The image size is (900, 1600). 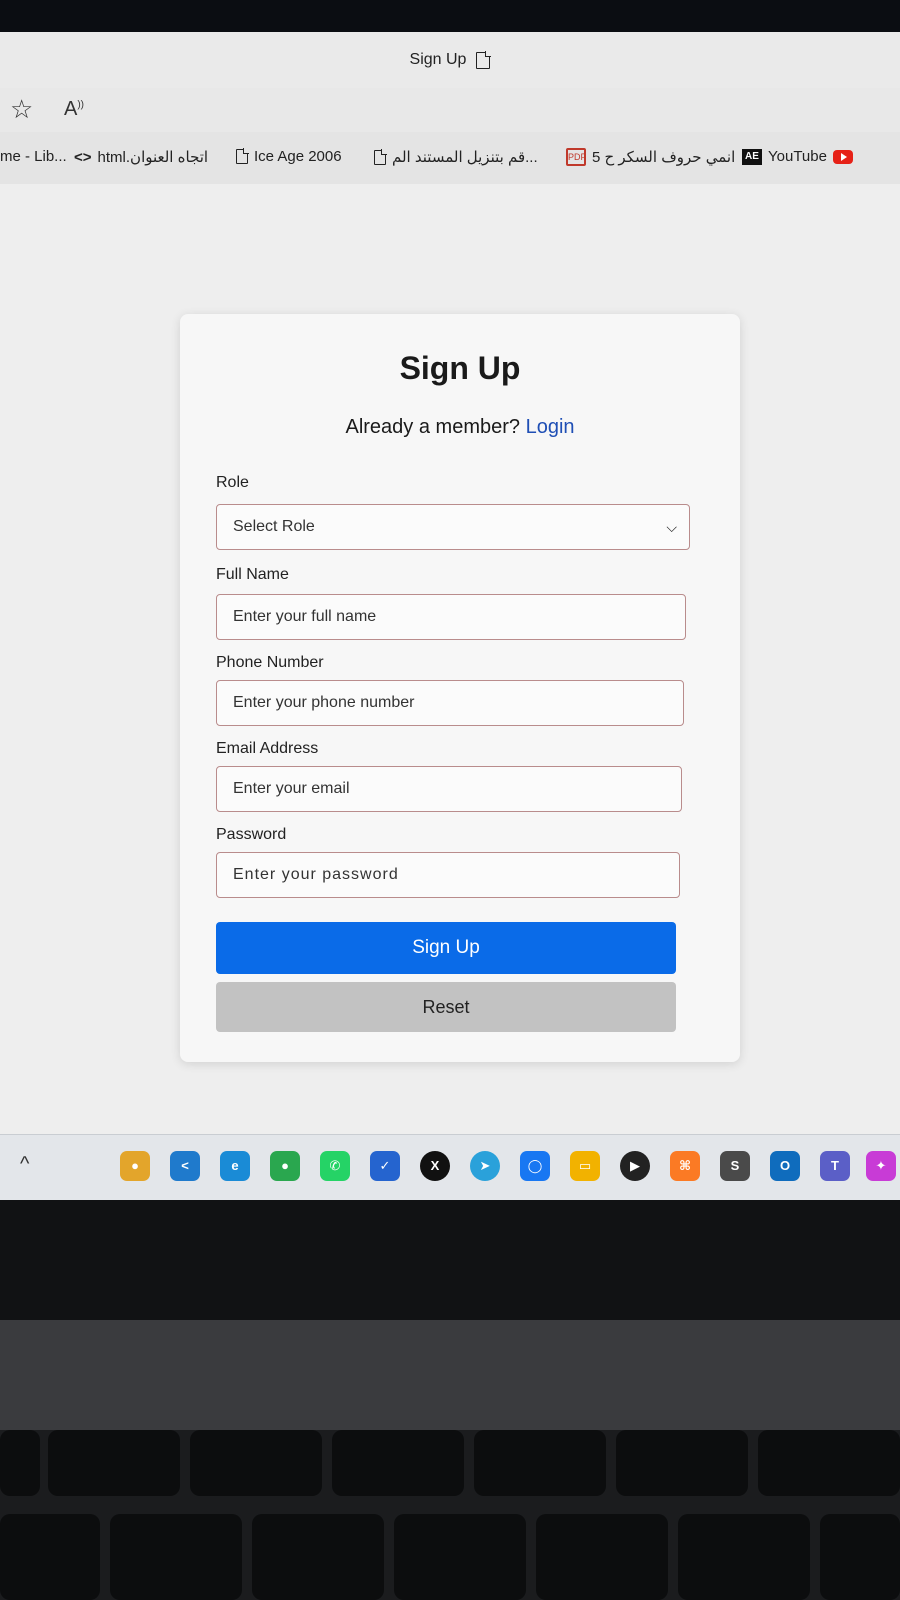 What do you see at coordinates (453, 527) in the screenshot?
I see `role-select: Select Role ⌵` at bounding box center [453, 527].